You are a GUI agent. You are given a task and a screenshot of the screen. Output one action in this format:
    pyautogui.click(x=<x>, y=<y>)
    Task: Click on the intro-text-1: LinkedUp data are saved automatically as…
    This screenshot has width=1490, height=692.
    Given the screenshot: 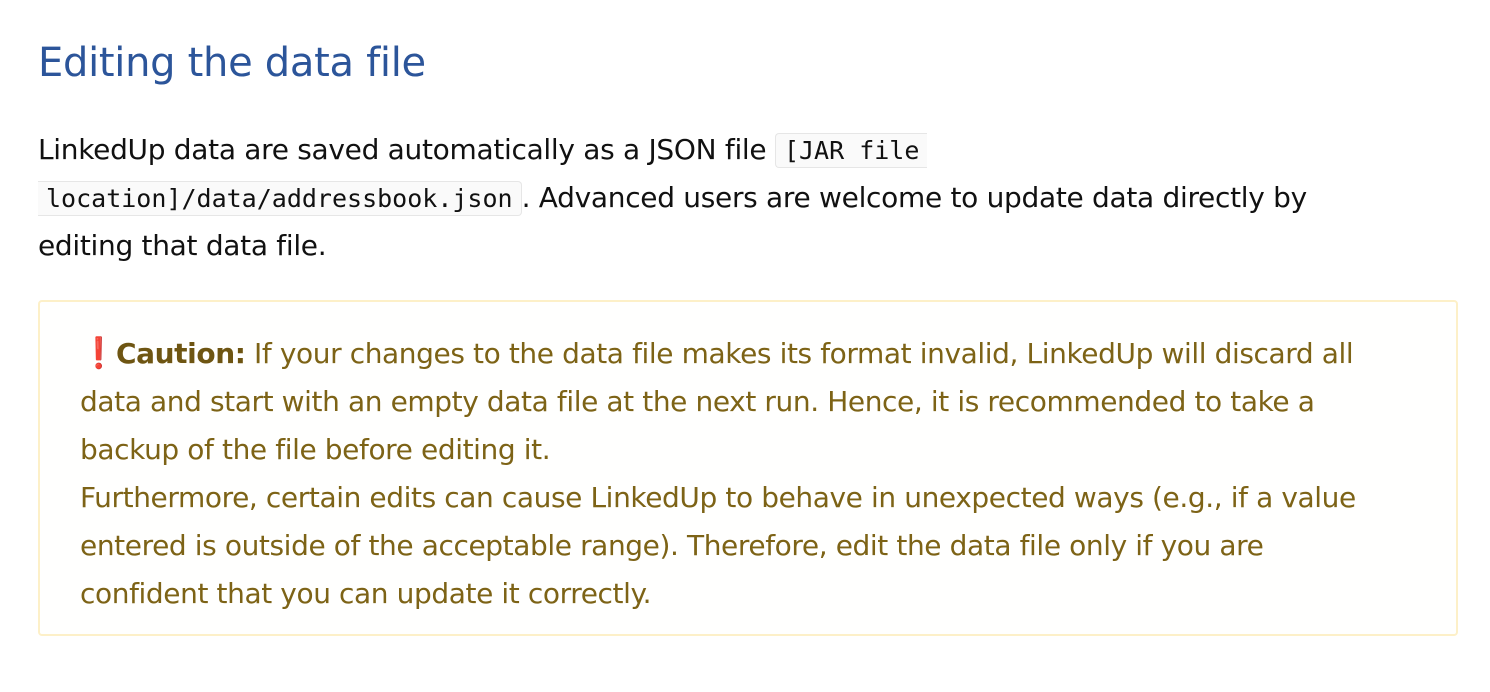 What is the action you would take?
    pyautogui.click(x=406, y=149)
    